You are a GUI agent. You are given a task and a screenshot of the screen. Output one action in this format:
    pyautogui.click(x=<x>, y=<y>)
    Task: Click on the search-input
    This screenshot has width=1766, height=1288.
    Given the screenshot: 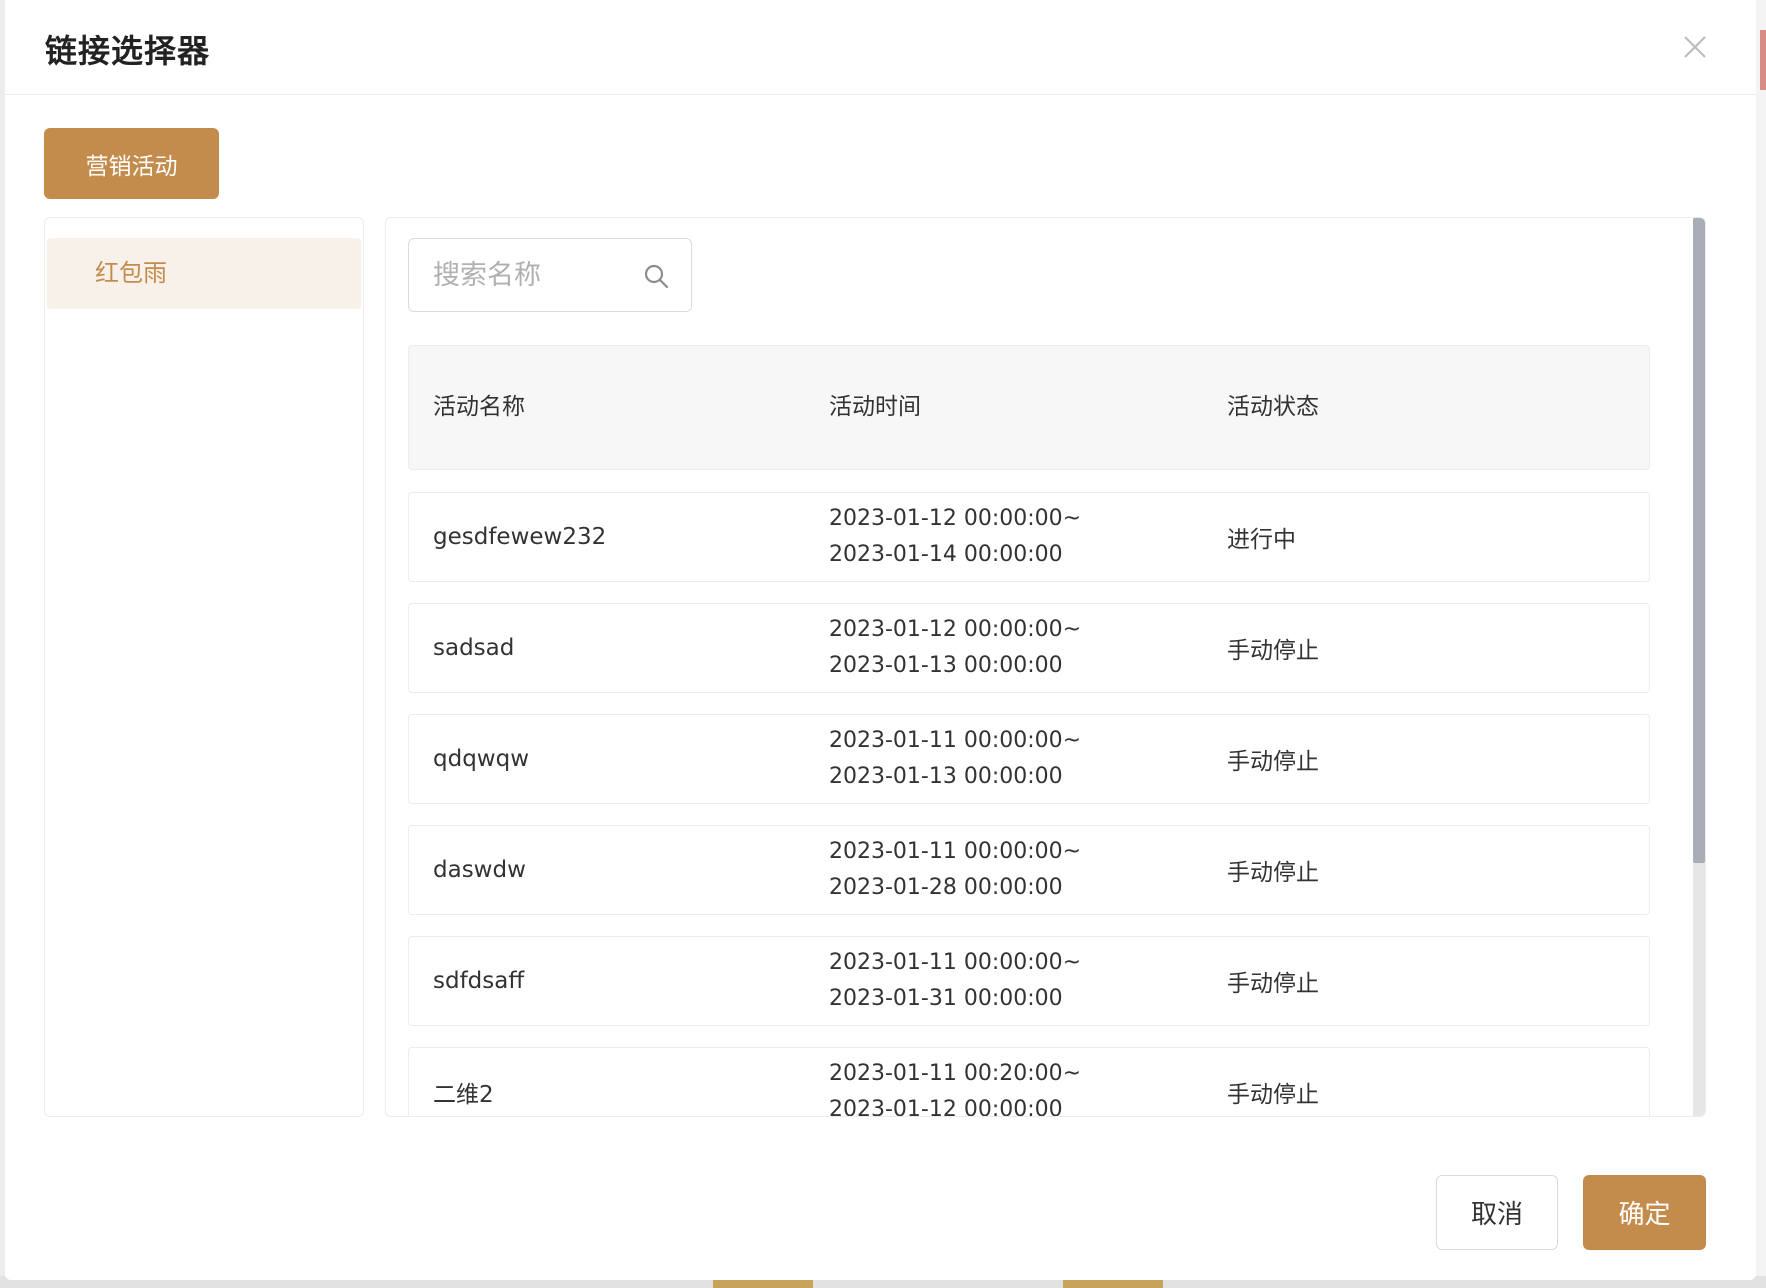 What is the action you would take?
    pyautogui.click(x=519, y=275)
    